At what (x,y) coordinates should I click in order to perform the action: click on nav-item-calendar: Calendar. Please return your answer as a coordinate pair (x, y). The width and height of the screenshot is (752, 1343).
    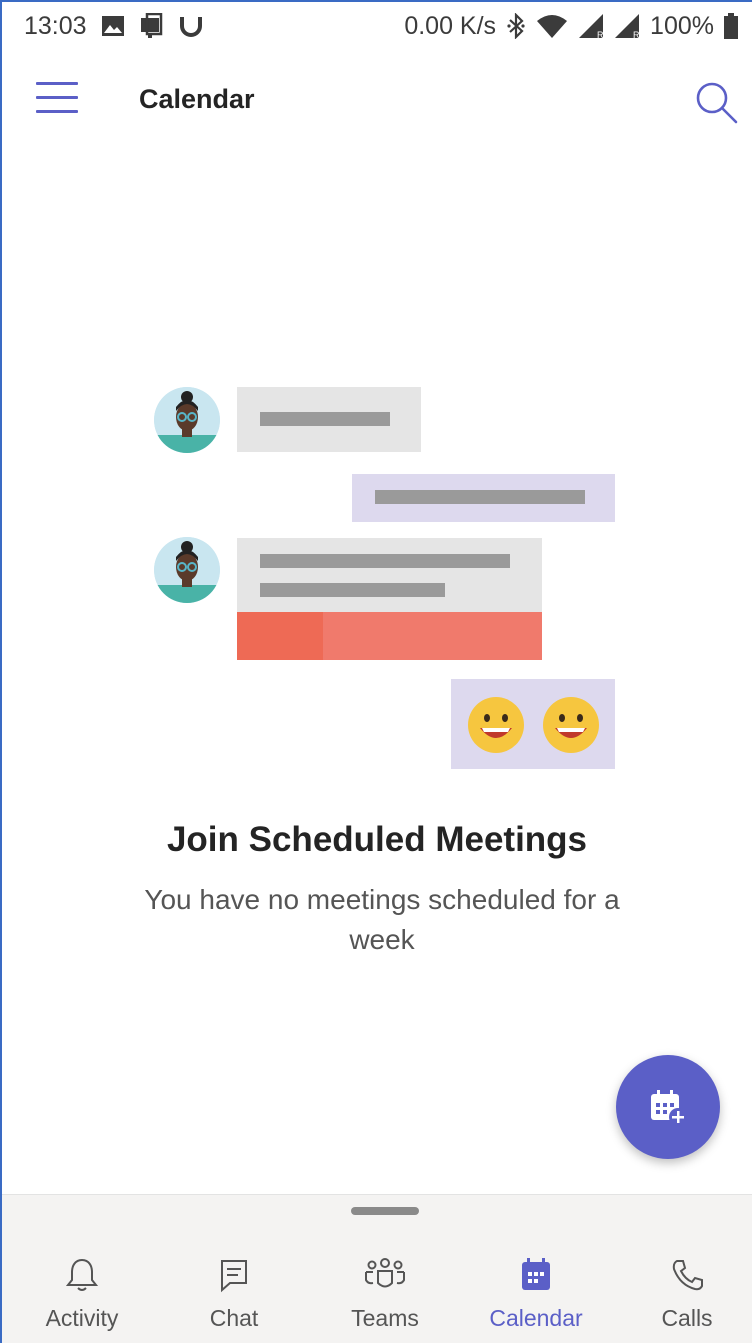
    Looking at the image, I should click on (536, 1299).